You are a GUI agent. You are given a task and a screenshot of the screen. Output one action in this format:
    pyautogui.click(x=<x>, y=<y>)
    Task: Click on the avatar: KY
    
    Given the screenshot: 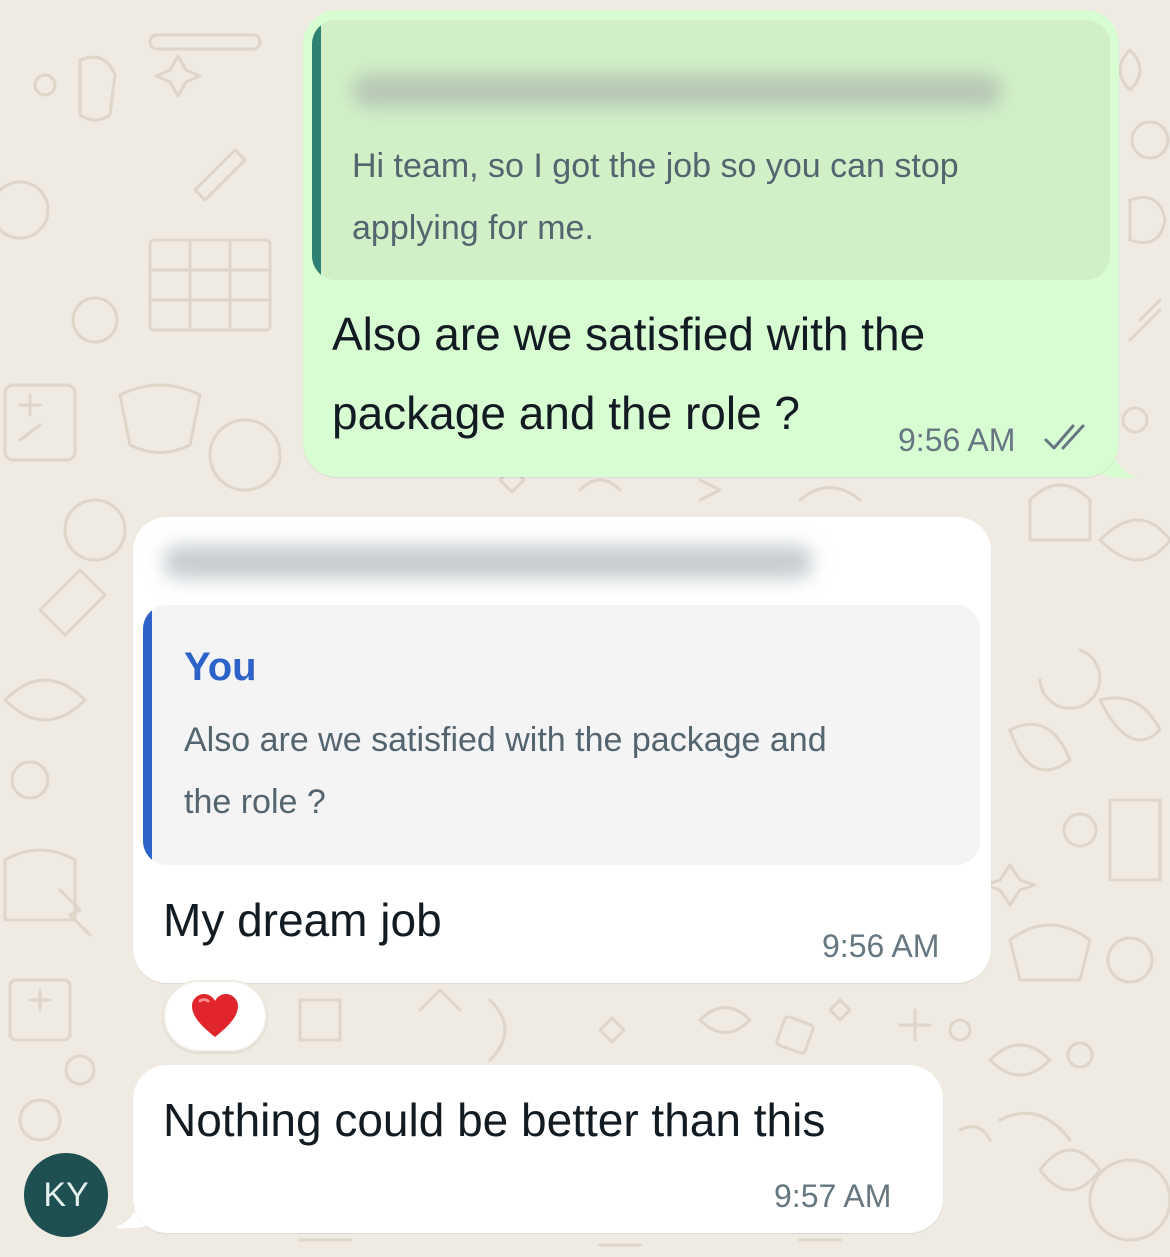 What is the action you would take?
    pyautogui.click(x=66, y=1195)
    